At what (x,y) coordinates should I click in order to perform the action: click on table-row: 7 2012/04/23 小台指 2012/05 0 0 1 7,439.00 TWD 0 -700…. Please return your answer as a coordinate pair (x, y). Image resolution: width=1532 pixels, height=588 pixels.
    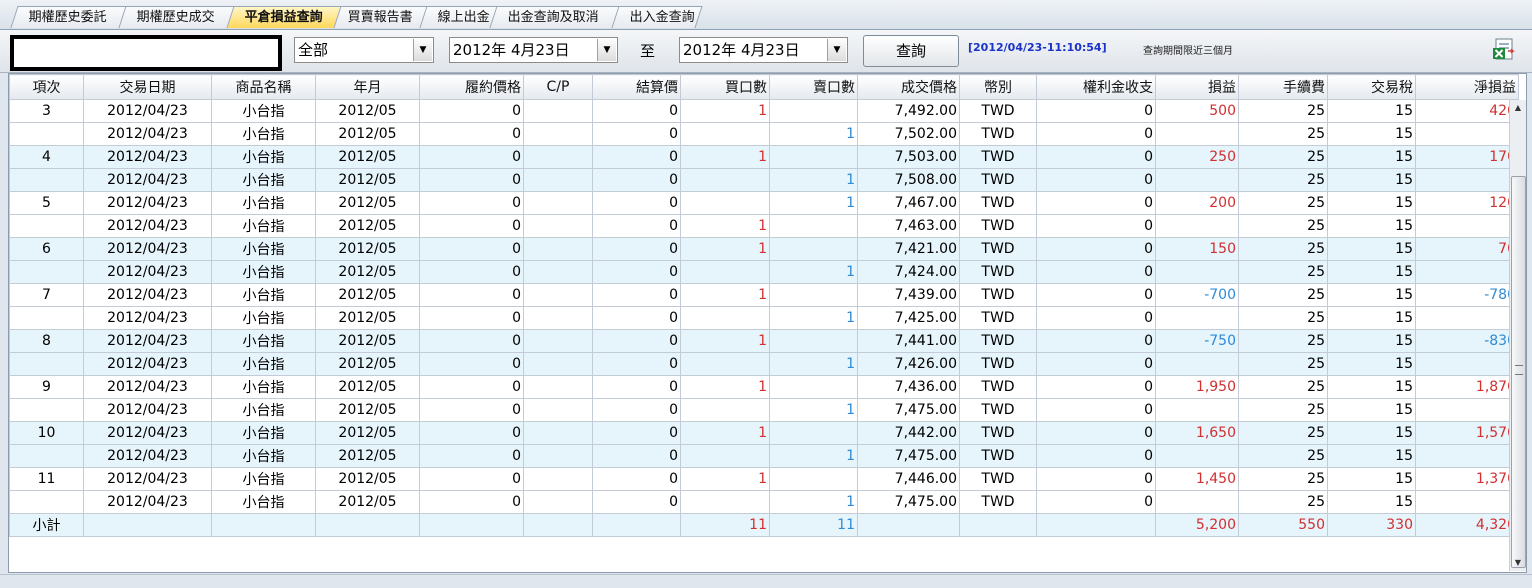
    Looking at the image, I should click on (764, 295).